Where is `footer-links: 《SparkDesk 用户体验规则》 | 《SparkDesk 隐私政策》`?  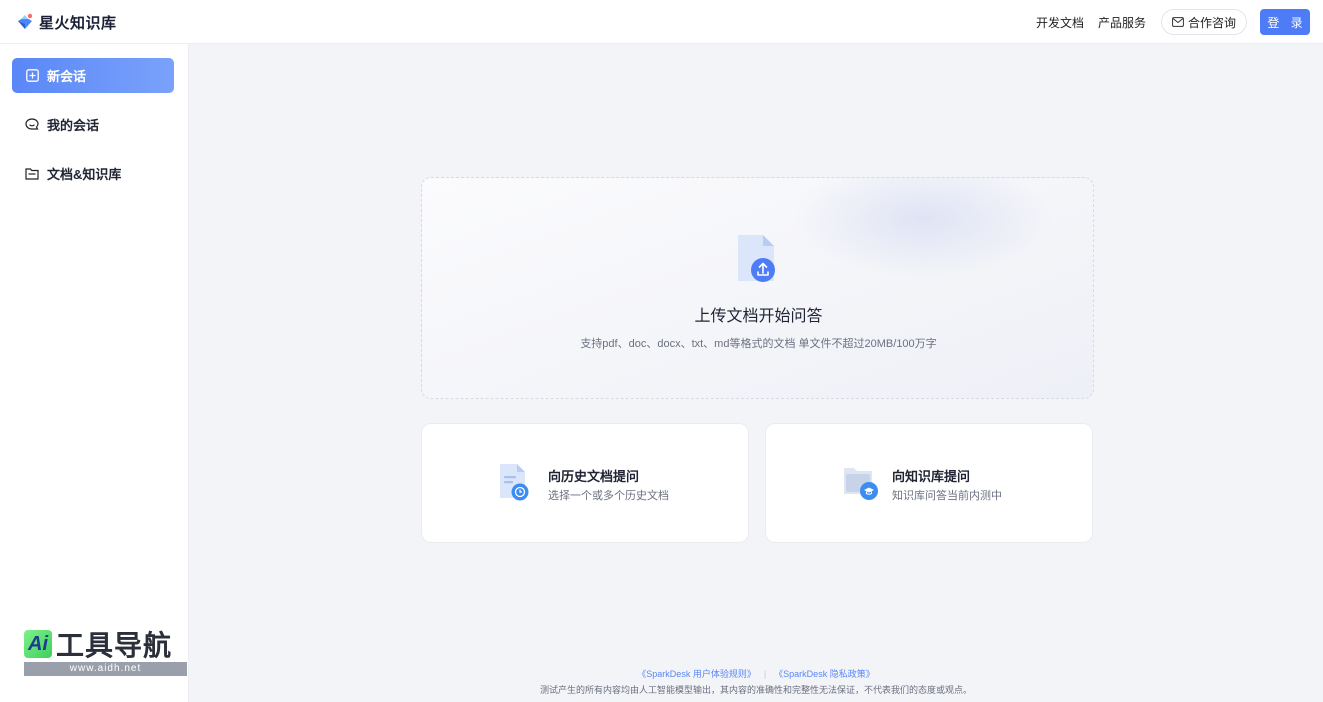 footer-links: 《SparkDesk 用户体验规则》 | 《SparkDesk 隐私政策》 is located at coordinates (756, 673).